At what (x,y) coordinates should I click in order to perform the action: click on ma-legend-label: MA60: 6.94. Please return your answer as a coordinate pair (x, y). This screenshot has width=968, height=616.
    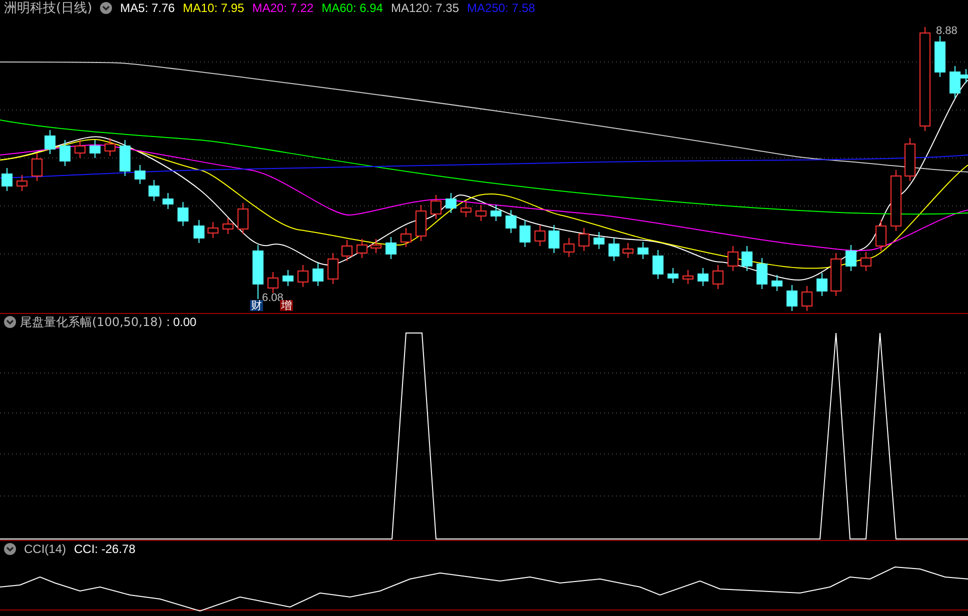
    Looking at the image, I should click on (352, 8).